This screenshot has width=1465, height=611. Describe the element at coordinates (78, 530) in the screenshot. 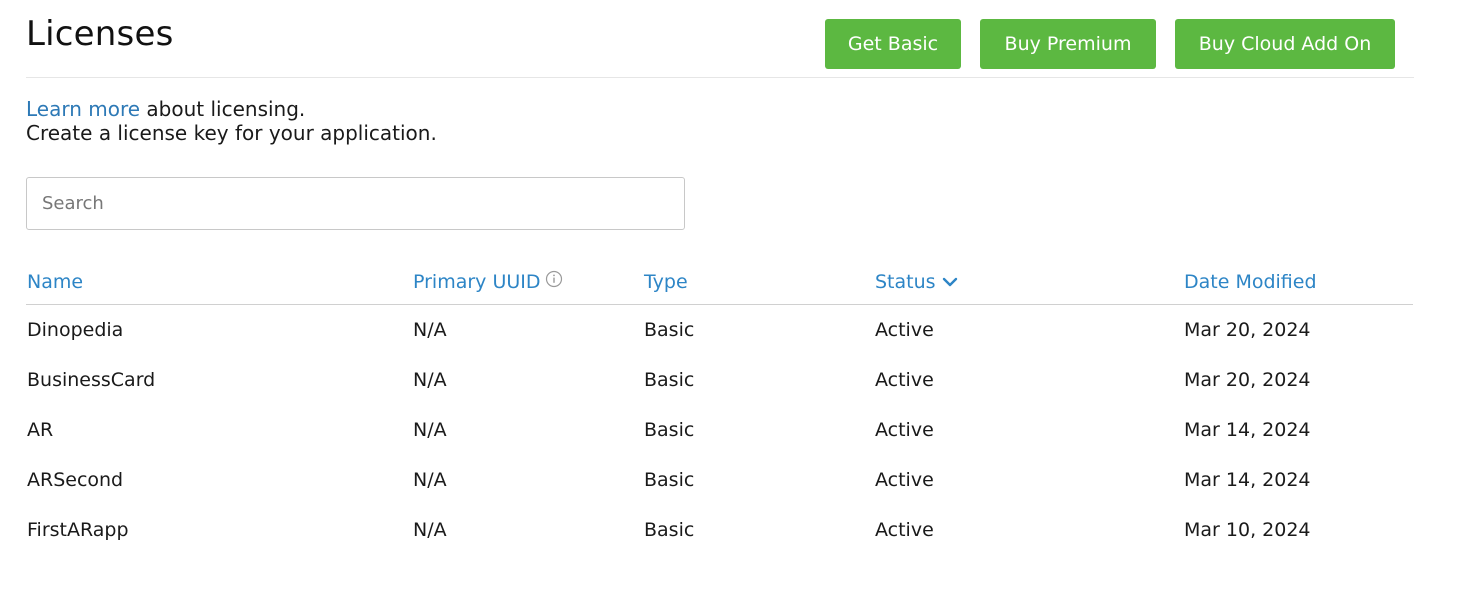

I see `cell-name: FirstARapp` at that location.